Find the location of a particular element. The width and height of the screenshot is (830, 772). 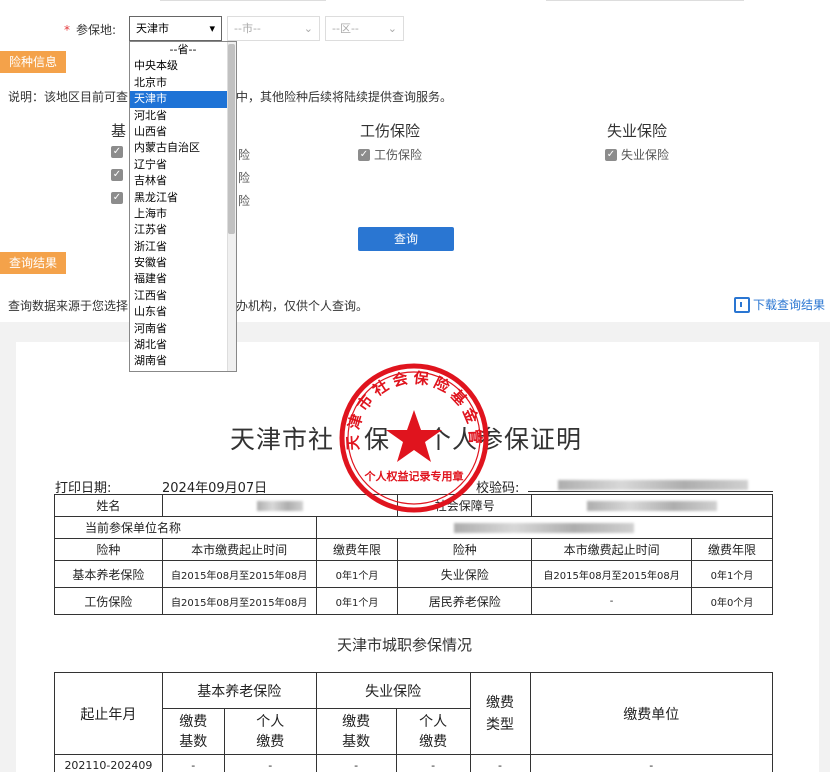

province-option: 河北省 is located at coordinates (183, 116).